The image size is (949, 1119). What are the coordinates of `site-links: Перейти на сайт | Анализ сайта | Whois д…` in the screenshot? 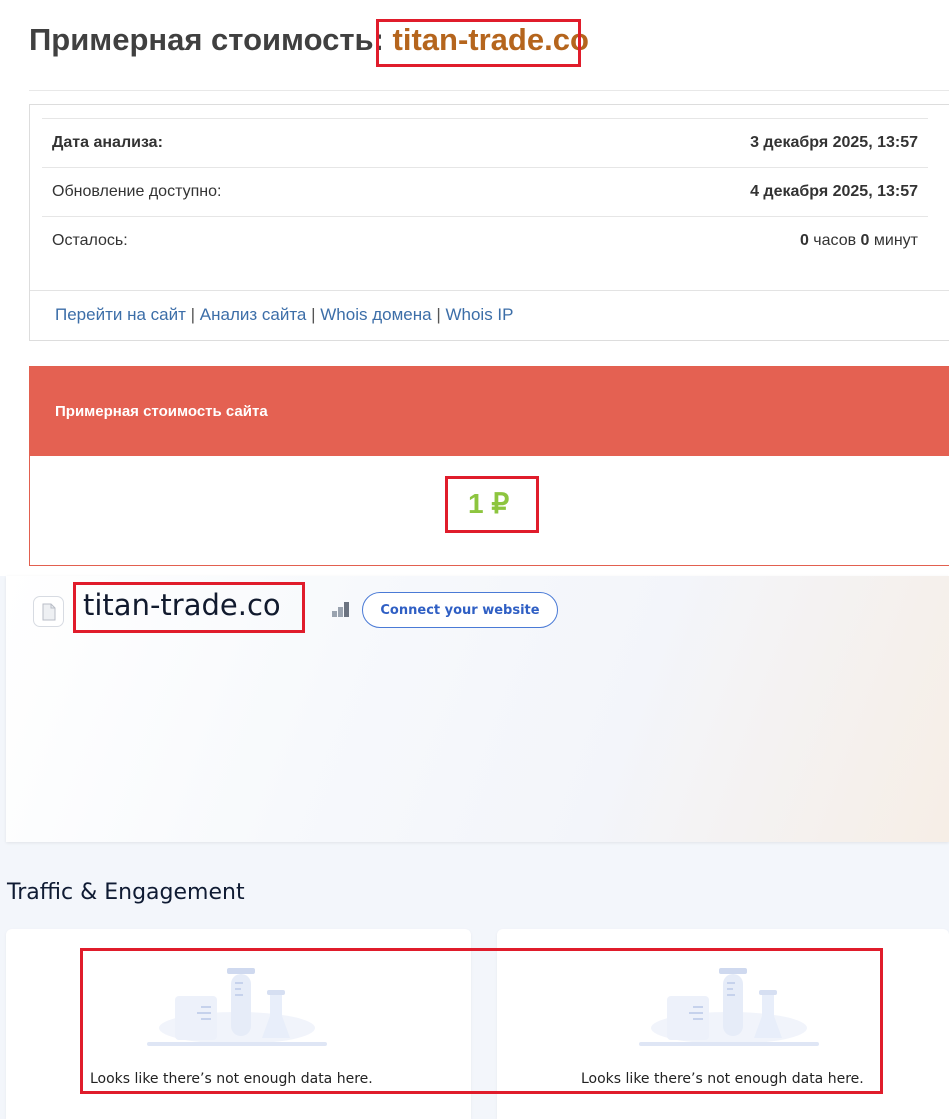 It's located at (284, 315).